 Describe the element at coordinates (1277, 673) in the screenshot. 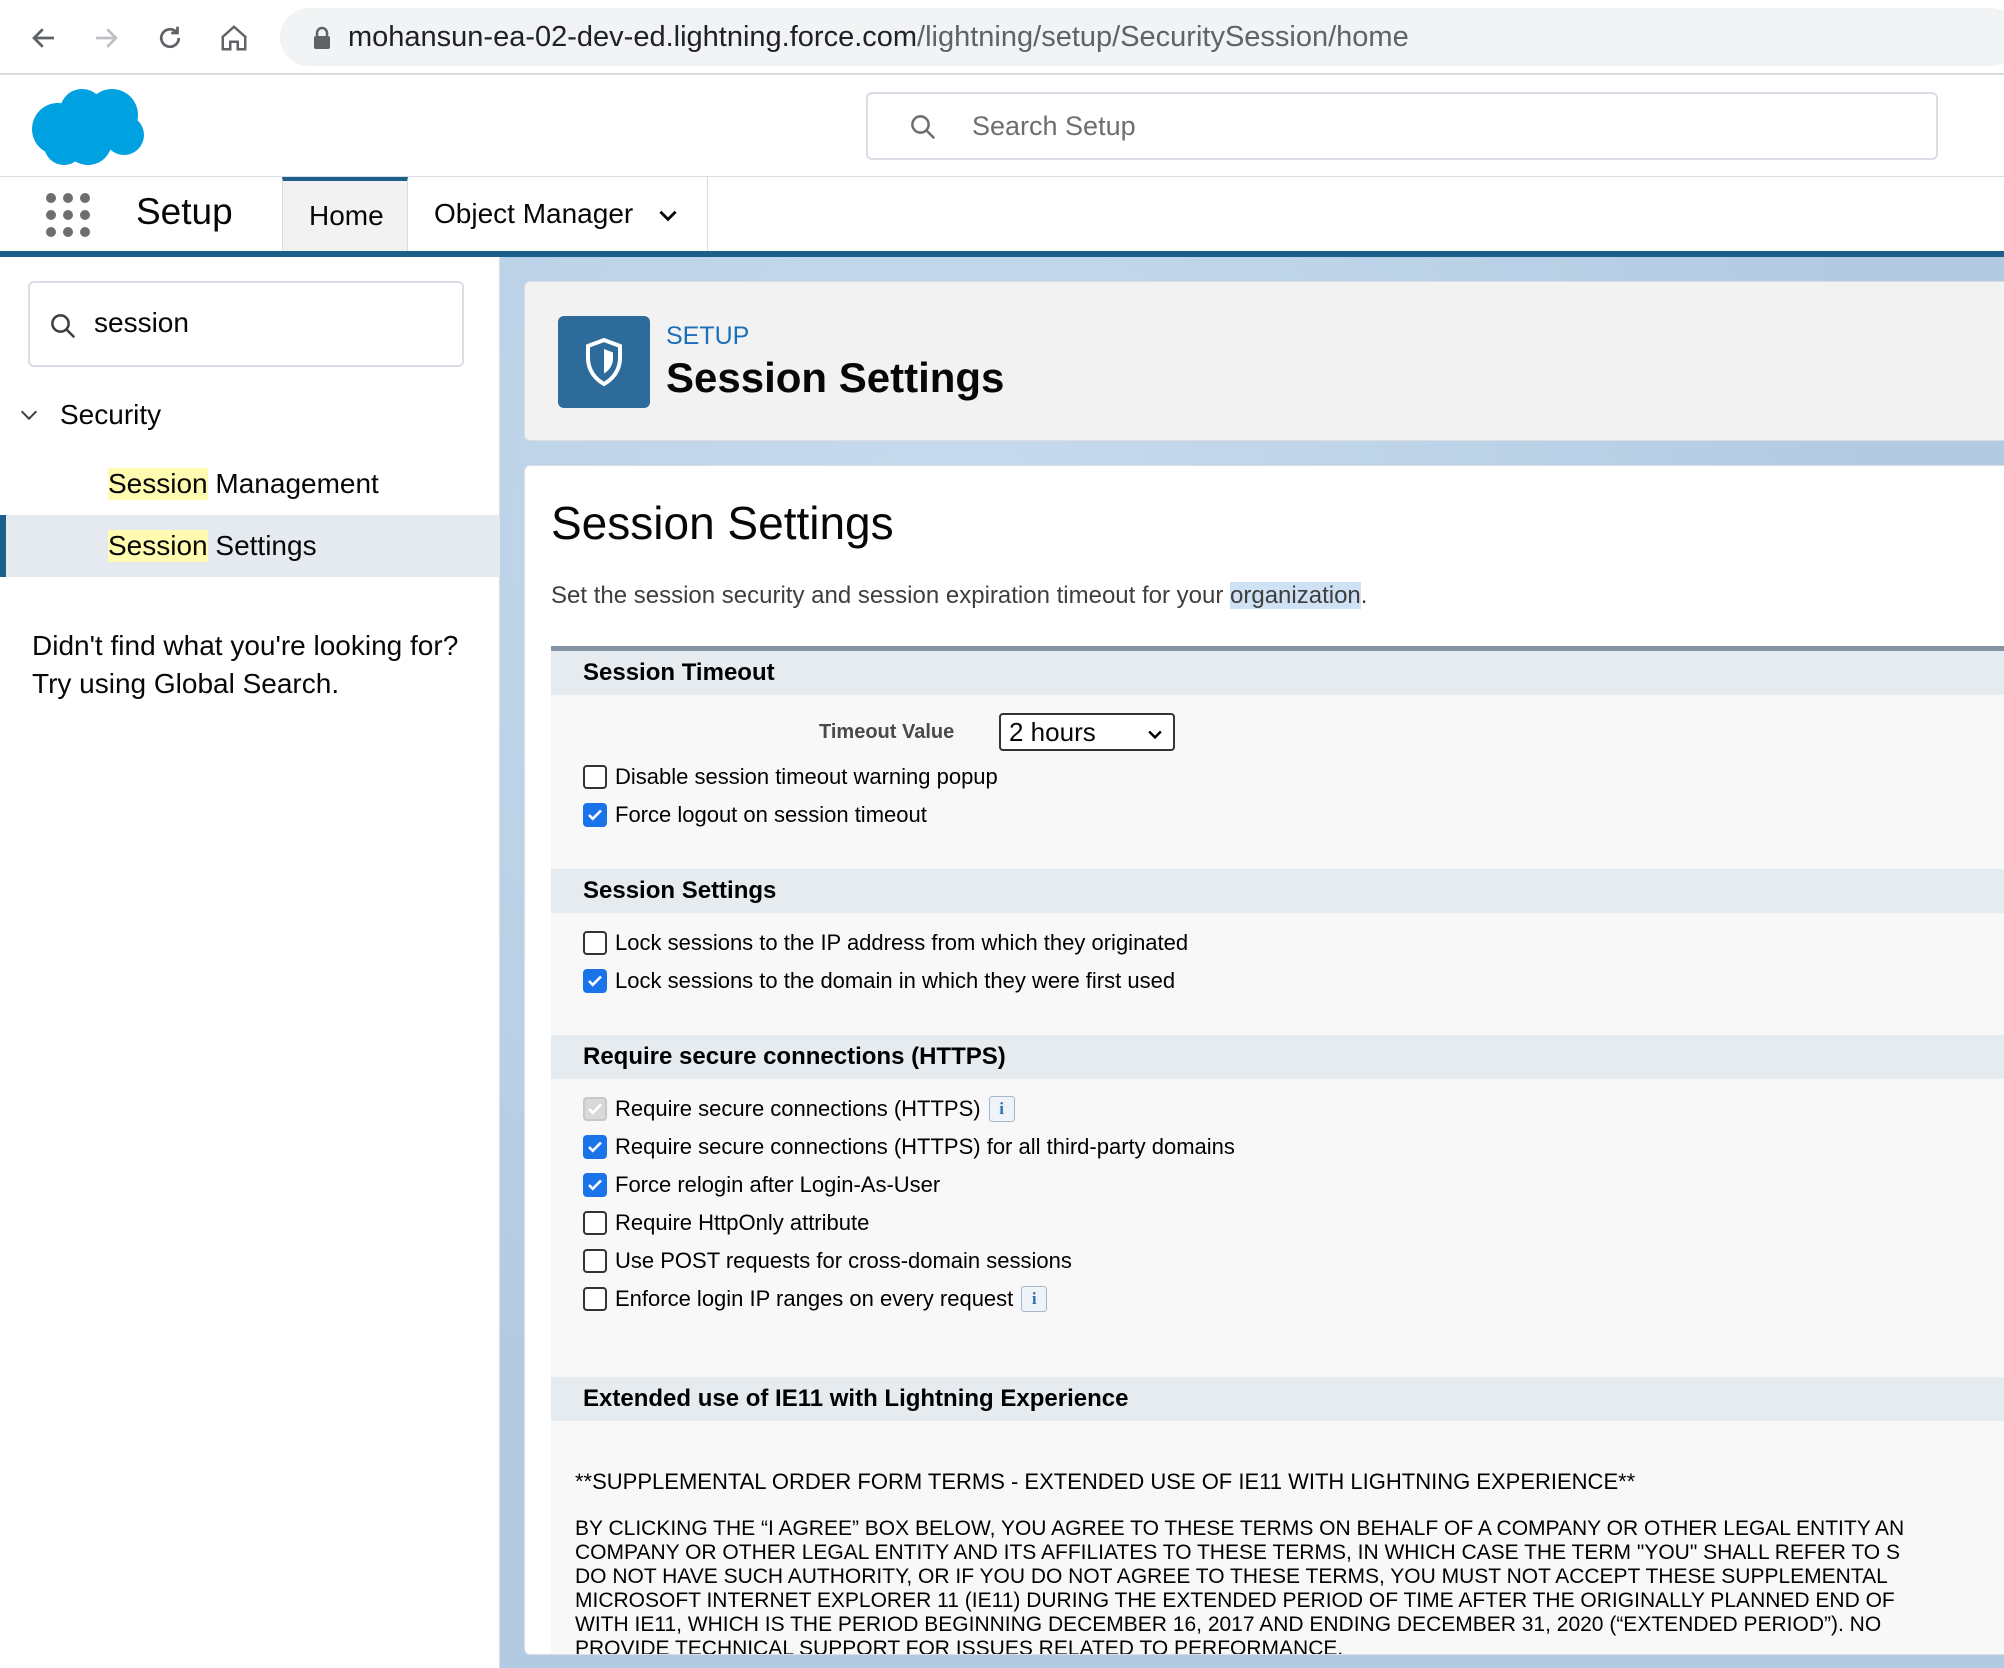

I see `section-header-session-timeout: Session Timeout` at that location.